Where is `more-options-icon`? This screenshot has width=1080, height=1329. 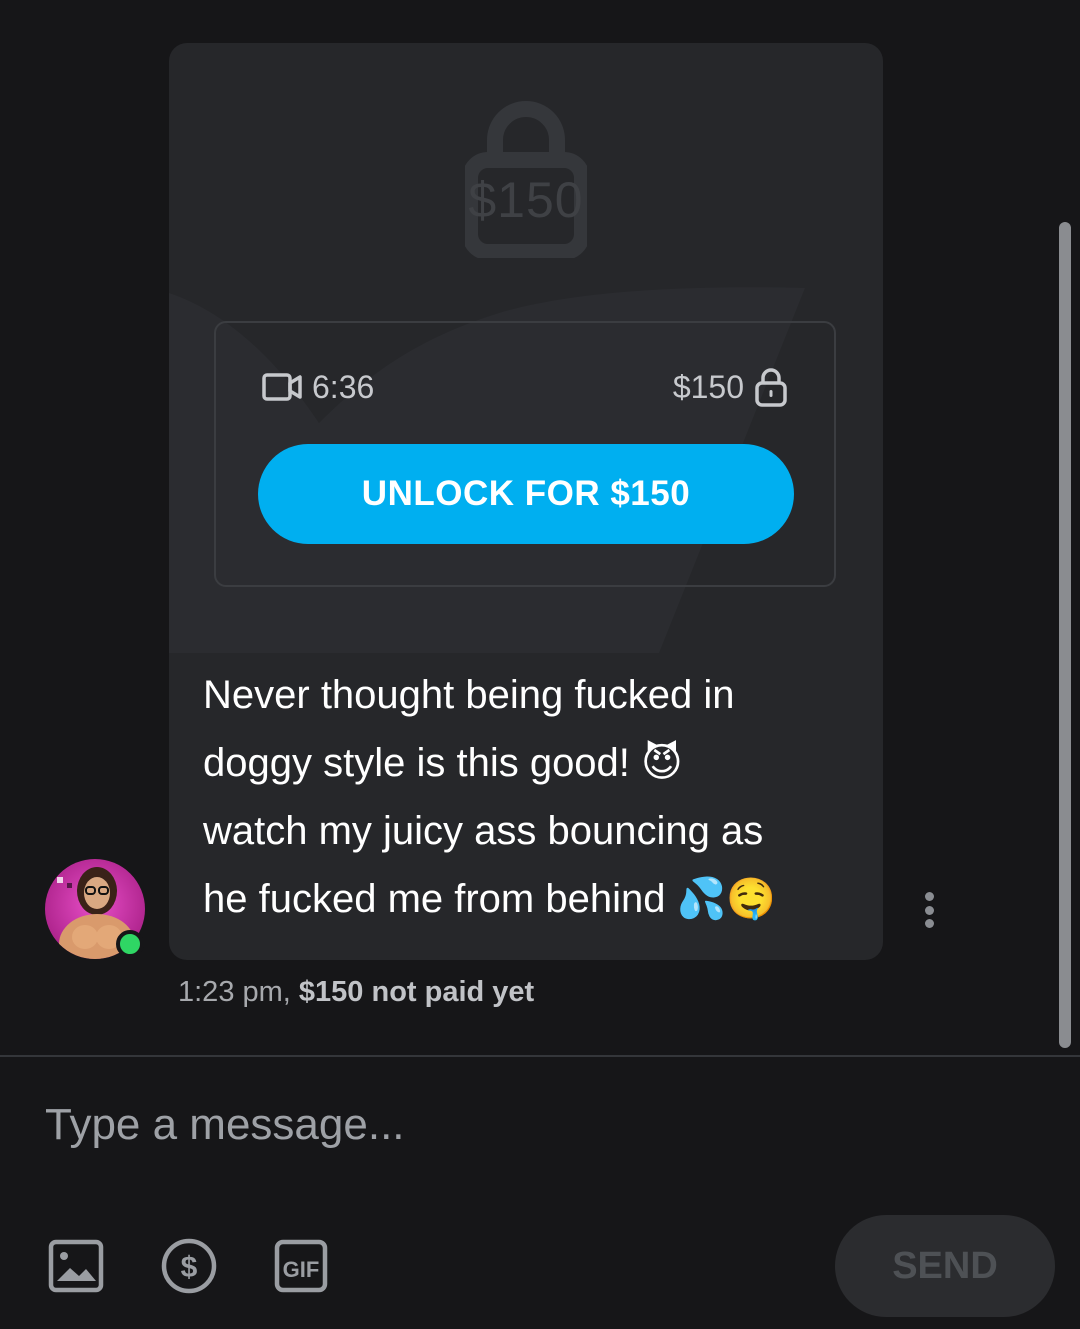 more-options-icon is located at coordinates (929, 910).